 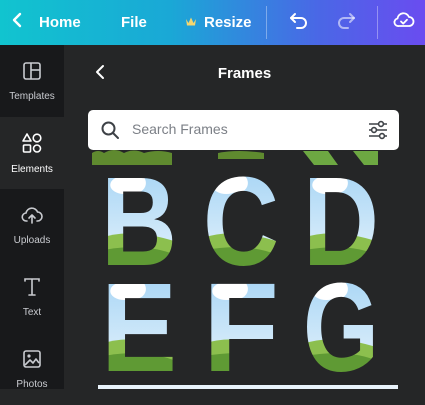 I want to click on search-icon, so click(x=110, y=132).